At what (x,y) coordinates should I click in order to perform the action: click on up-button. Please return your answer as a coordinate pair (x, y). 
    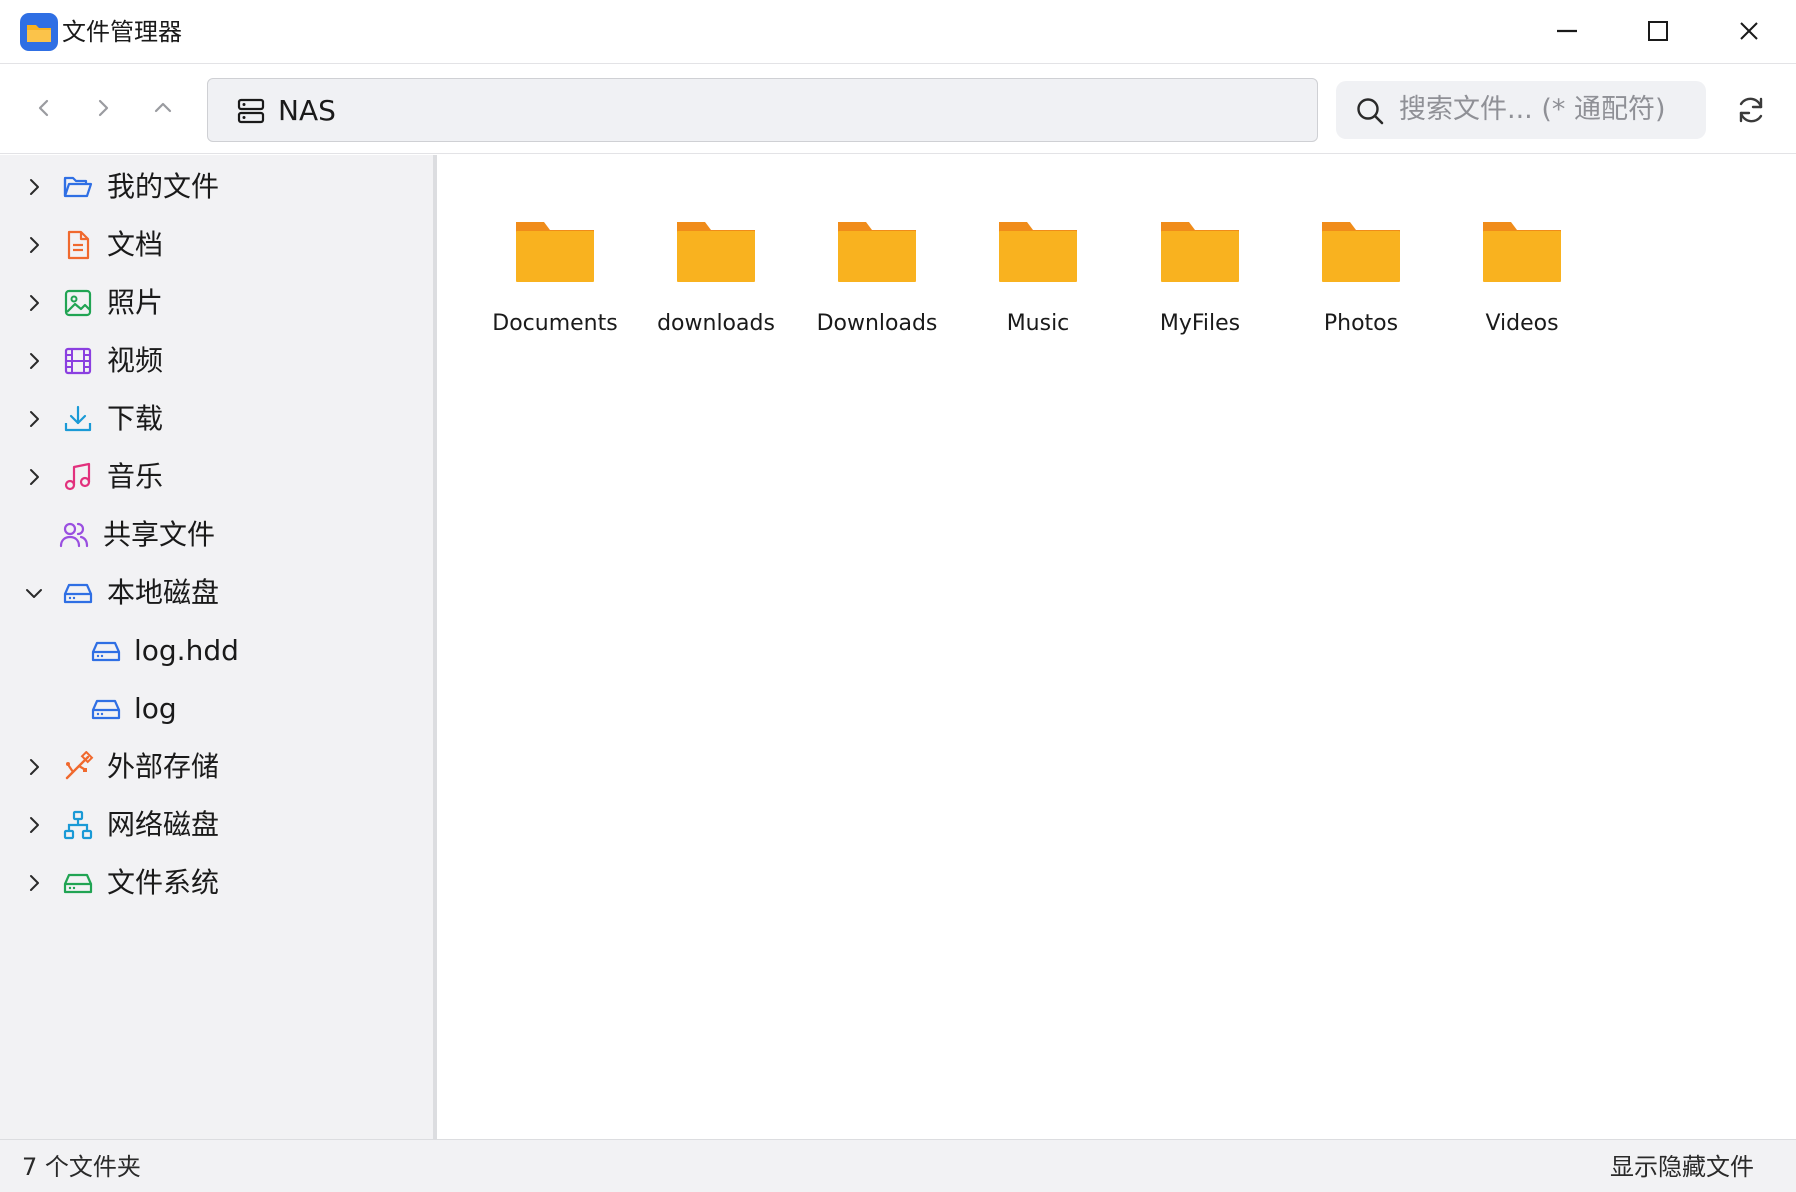
    Looking at the image, I should click on (163, 108).